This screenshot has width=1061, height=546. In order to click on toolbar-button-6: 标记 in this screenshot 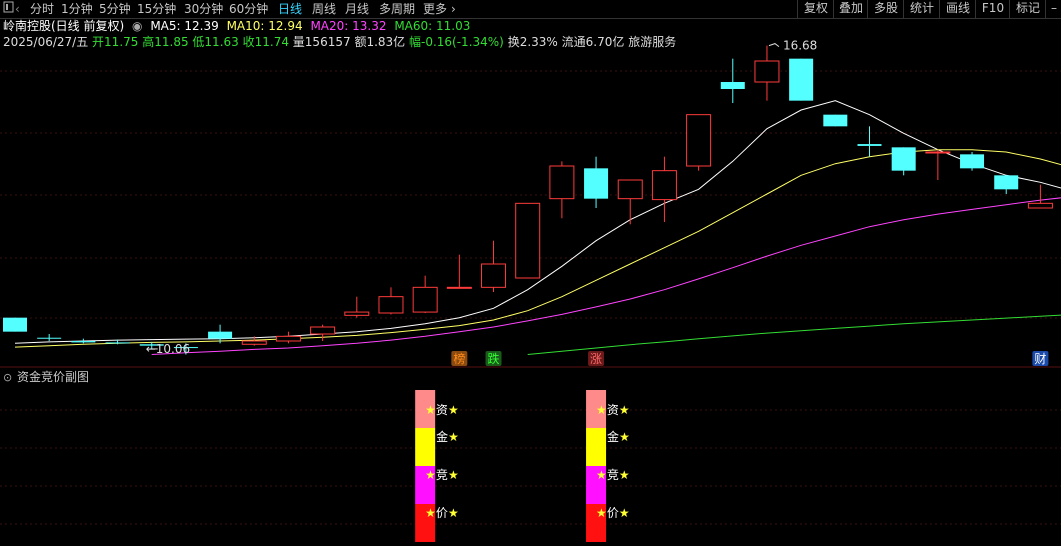, I will do `click(1027, 9)`.